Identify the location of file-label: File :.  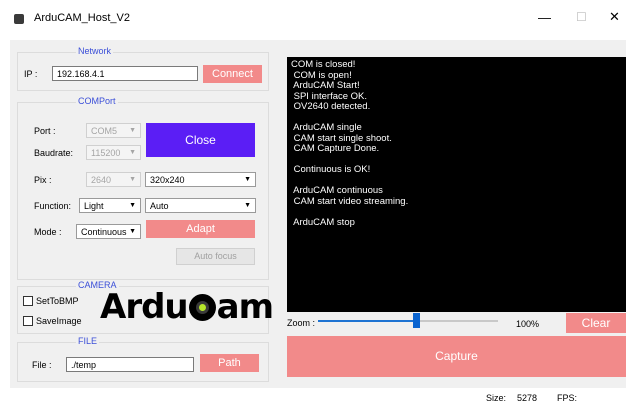
(42, 365).